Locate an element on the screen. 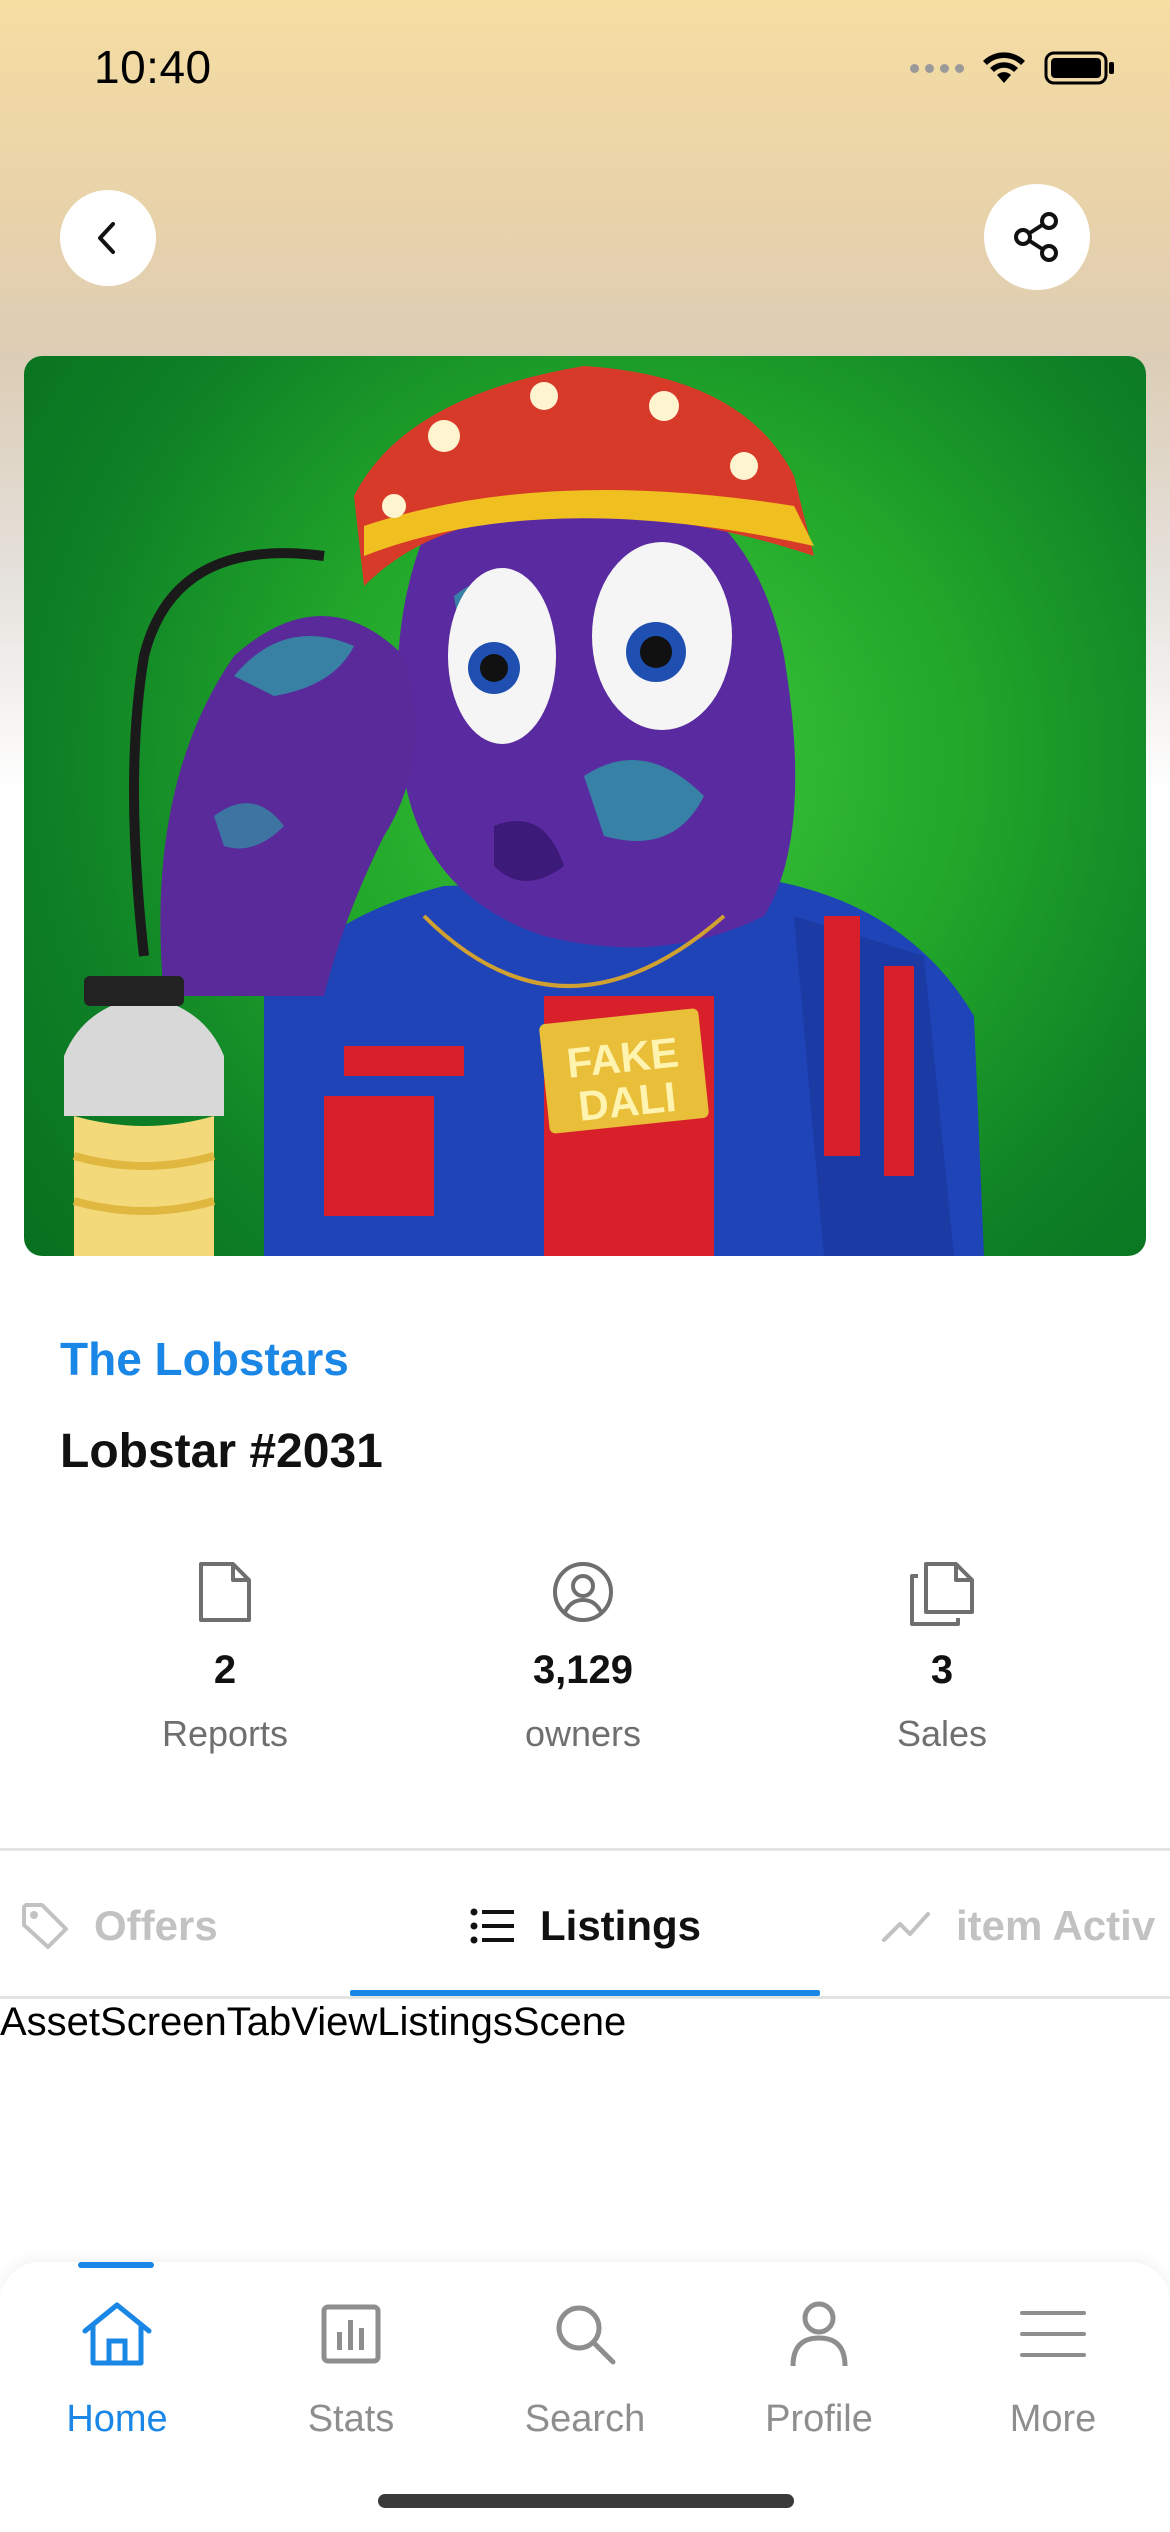 The image size is (1170, 2532). list-icon is located at coordinates (492, 1926).